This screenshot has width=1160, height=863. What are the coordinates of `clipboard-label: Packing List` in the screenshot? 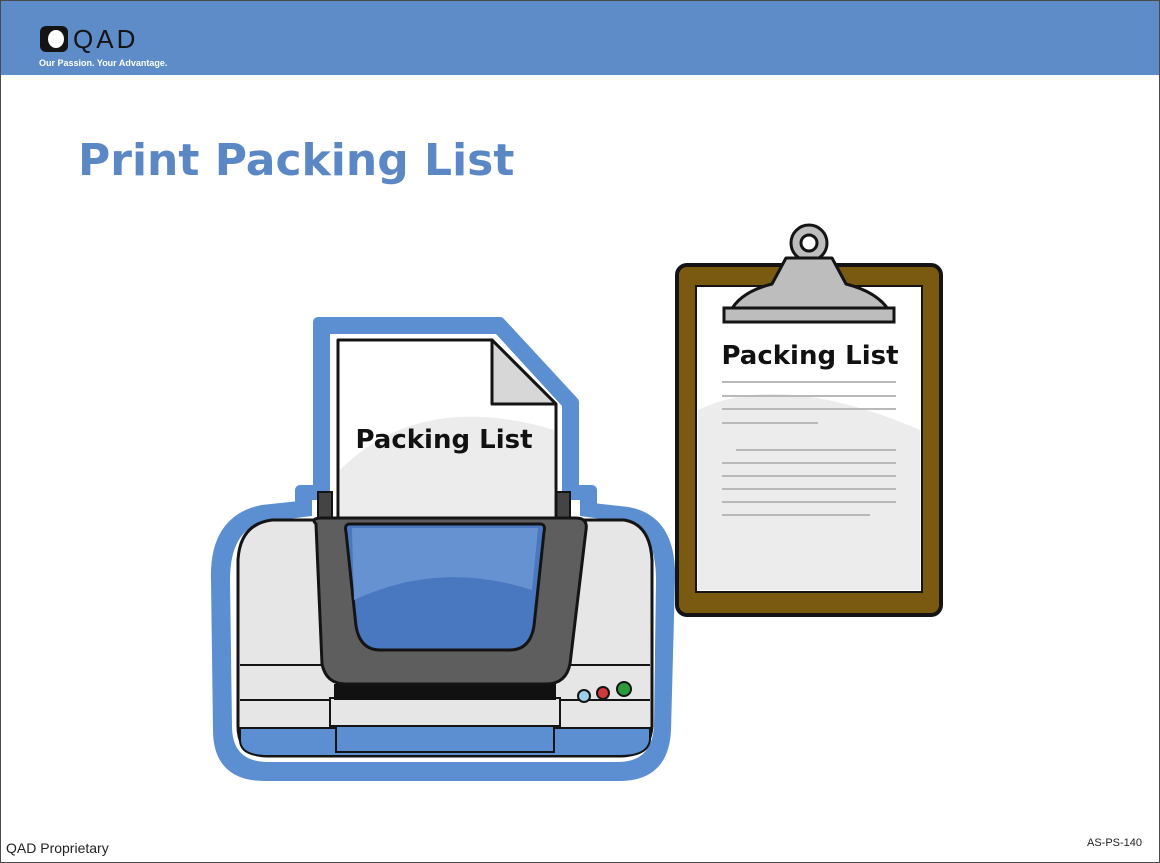 It's located at (809, 356).